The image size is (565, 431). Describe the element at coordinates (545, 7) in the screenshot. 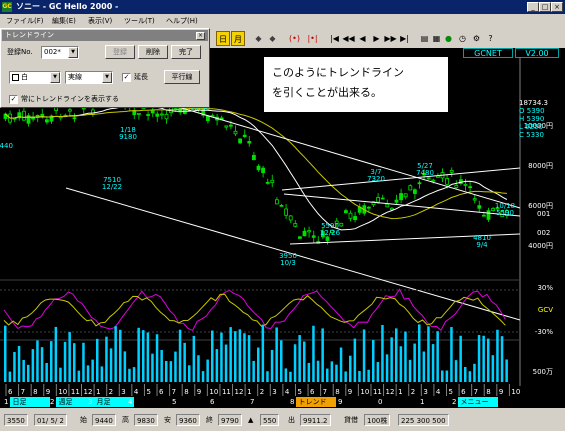

I see `maximize-button: □` at that location.